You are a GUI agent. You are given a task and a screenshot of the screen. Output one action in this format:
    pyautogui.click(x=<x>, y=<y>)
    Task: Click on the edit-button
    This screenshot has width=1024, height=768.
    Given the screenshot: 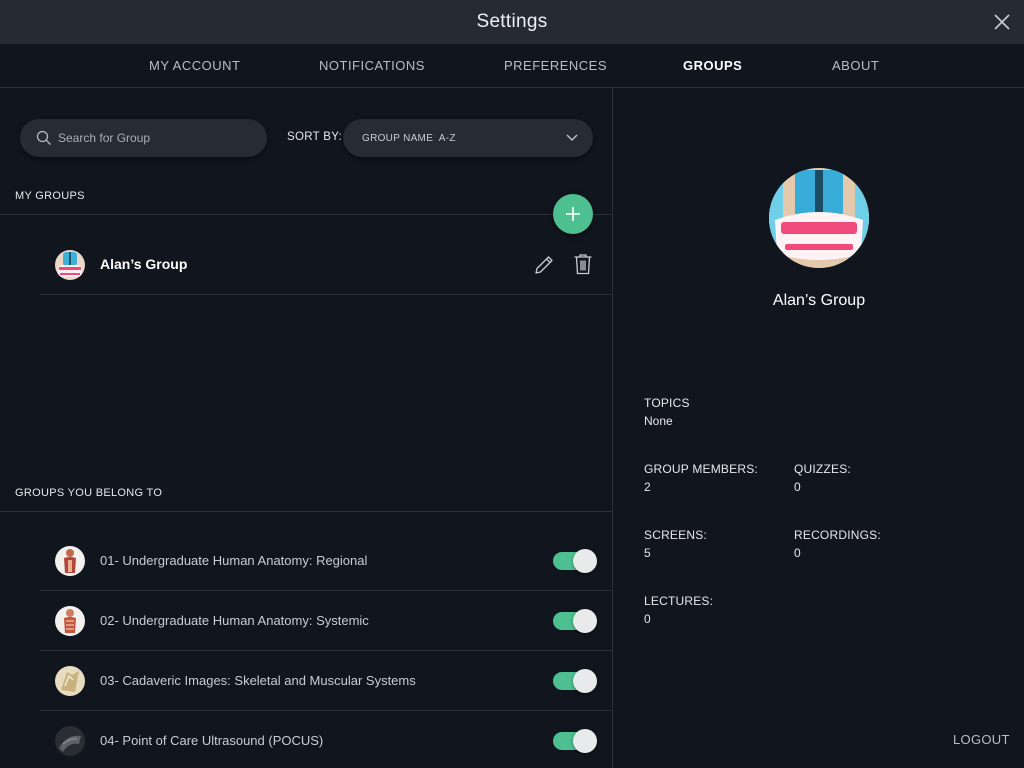 What is the action you would take?
    pyautogui.click(x=544, y=265)
    